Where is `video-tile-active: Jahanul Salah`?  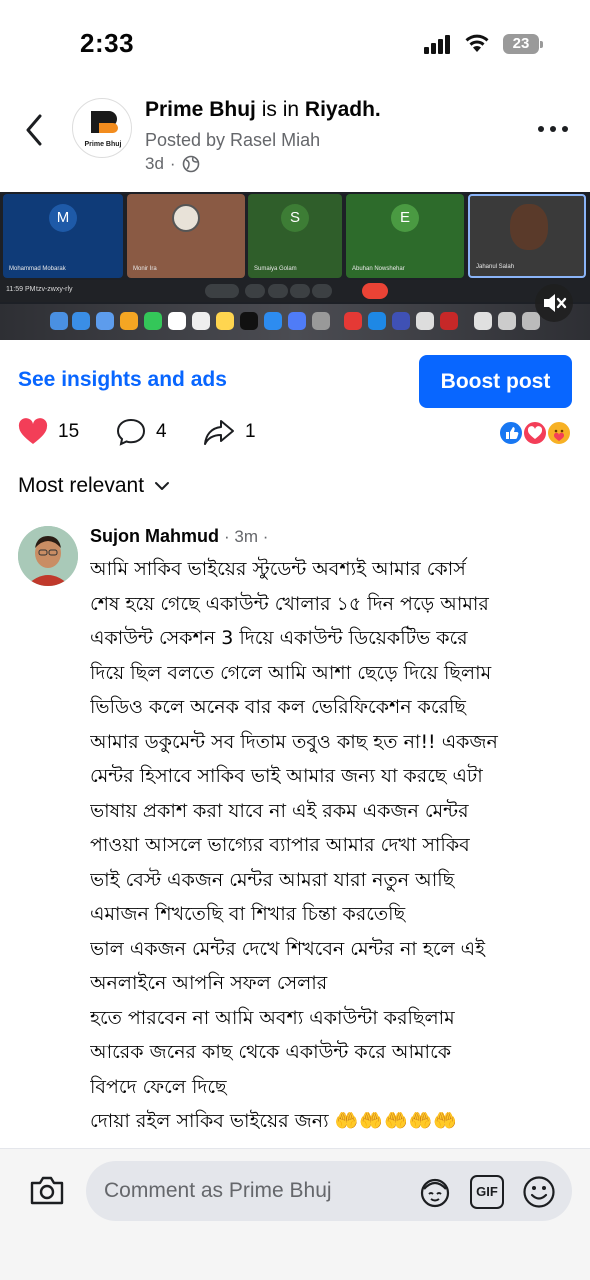
video-tile-active: Jahanul Salah is located at coordinates (527, 236).